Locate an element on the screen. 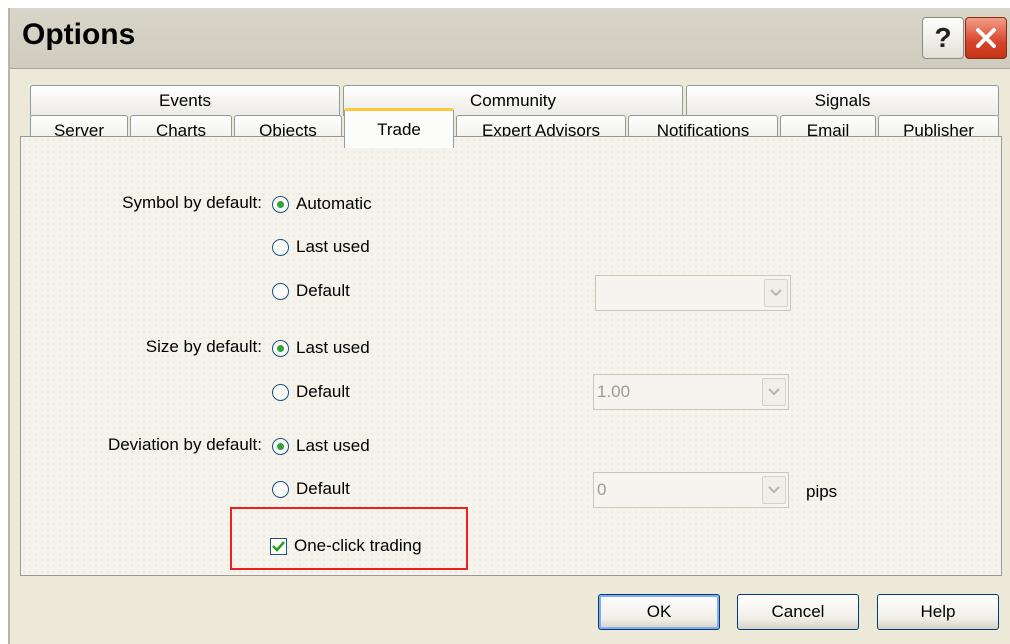  help-button: Help is located at coordinates (938, 612).